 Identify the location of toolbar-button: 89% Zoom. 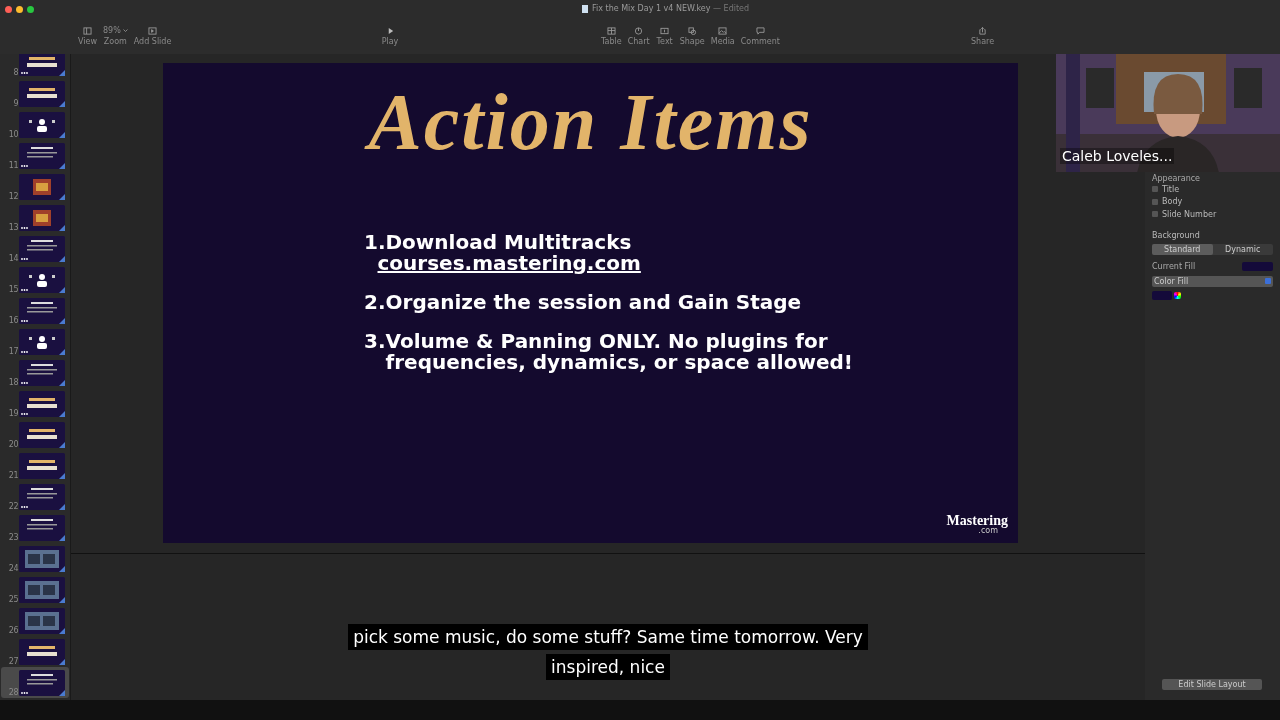
(115, 36).